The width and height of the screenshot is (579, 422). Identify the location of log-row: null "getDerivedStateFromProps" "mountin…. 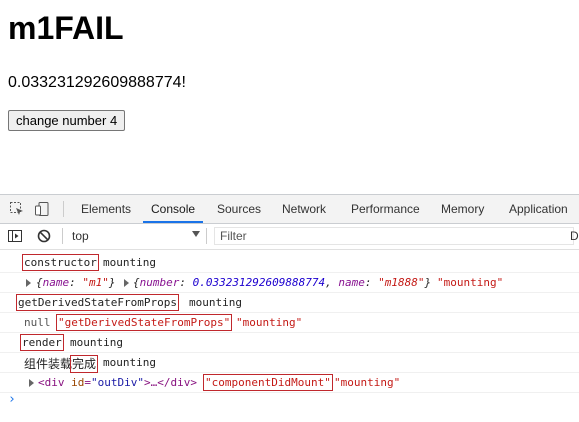
(289, 323).